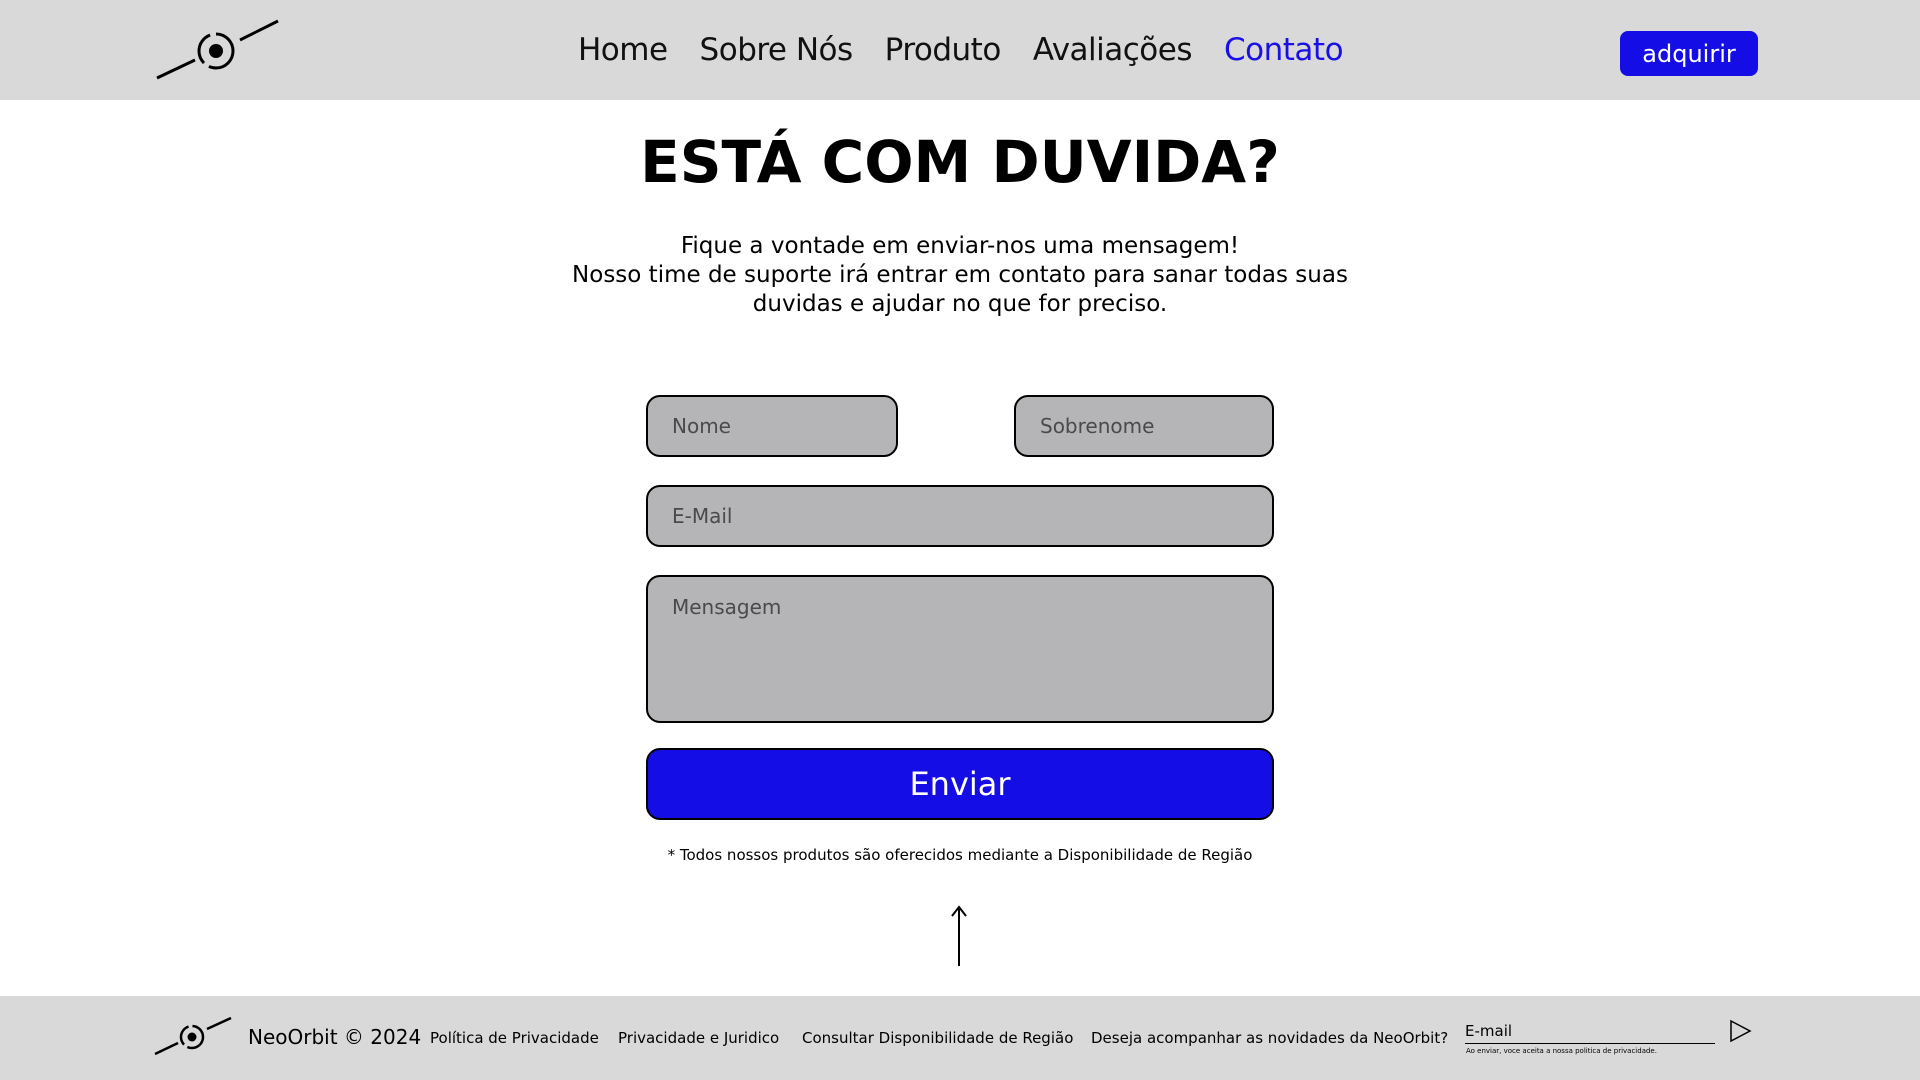 The width and height of the screenshot is (1920, 1080). What do you see at coordinates (937, 1038) in the screenshot?
I see `footer-link-region-availability: Consultar Disponibilidade de Região` at bounding box center [937, 1038].